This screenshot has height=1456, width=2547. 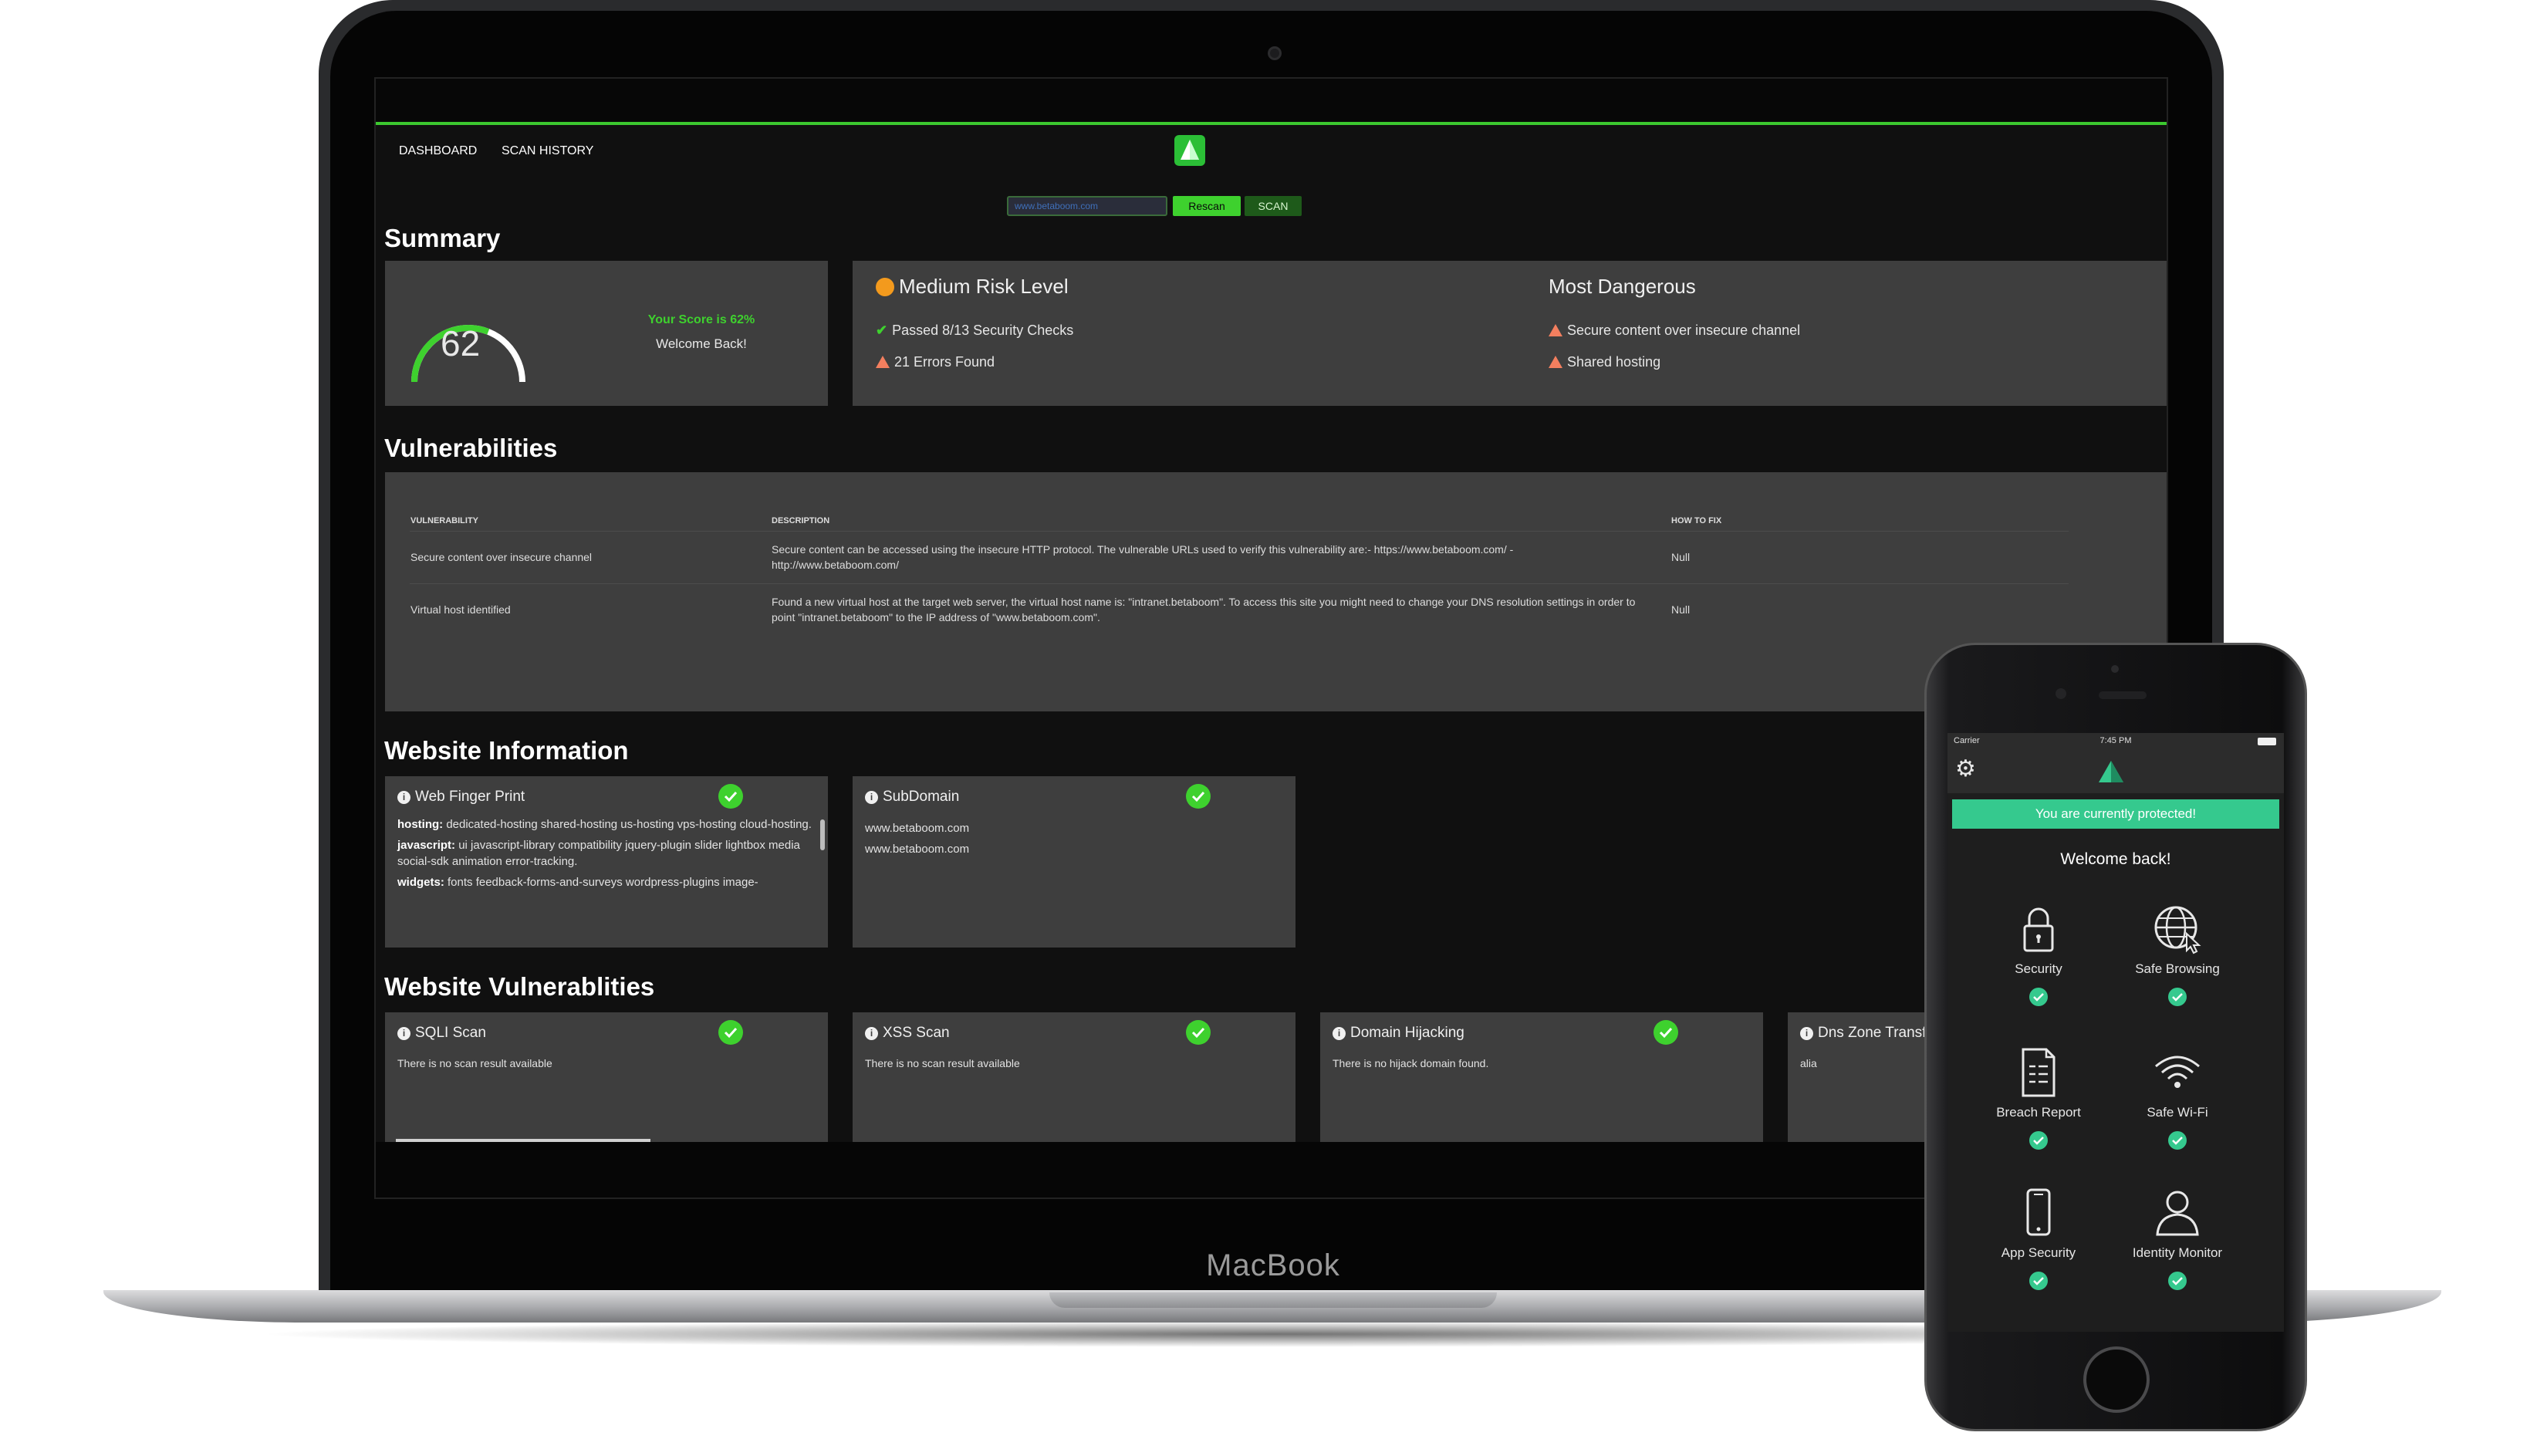 What do you see at coordinates (2267, 741) in the screenshot?
I see `battery-icon` at bounding box center [2267, 741].